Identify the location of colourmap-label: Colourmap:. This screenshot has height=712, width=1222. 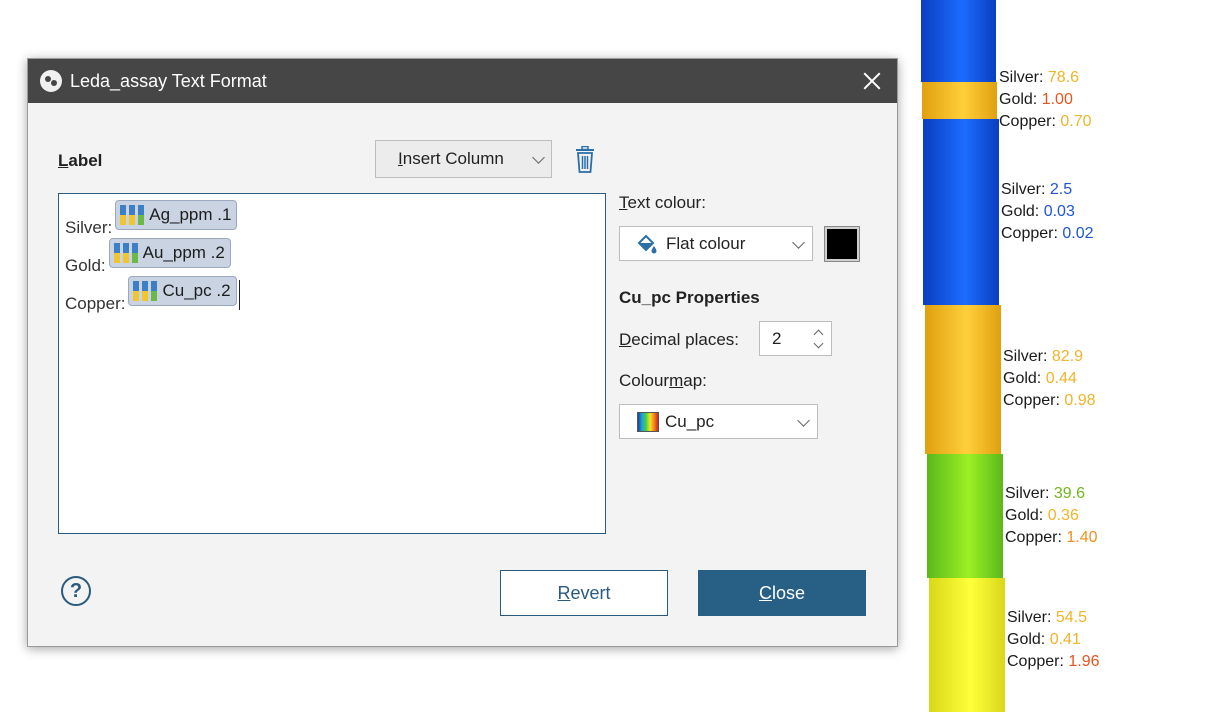
(663, 380).